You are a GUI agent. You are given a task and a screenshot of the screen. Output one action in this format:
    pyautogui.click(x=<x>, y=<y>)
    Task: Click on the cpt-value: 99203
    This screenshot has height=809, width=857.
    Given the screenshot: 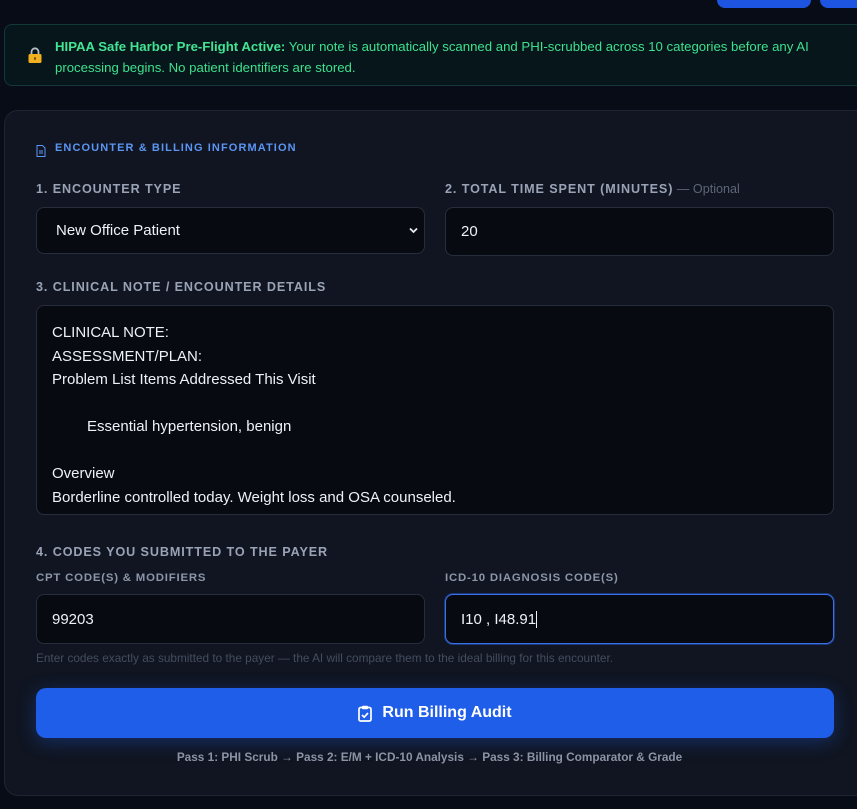 What is the action you would take?
    pyautogui.click(x=73, y=619)
    